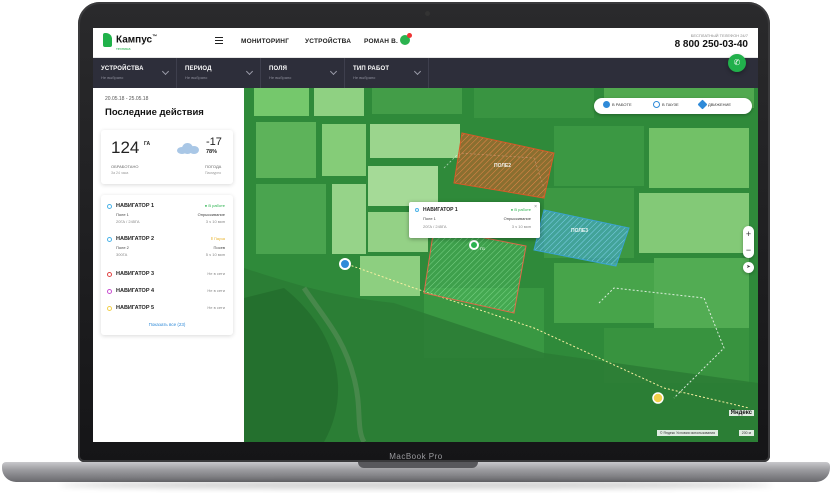 This screenshot has height=493, width=832. What do you see at coordinates (213, 166) in the screenshot?
I see `weather-caption: ПОГОДА` at bounding box center [213, 166].